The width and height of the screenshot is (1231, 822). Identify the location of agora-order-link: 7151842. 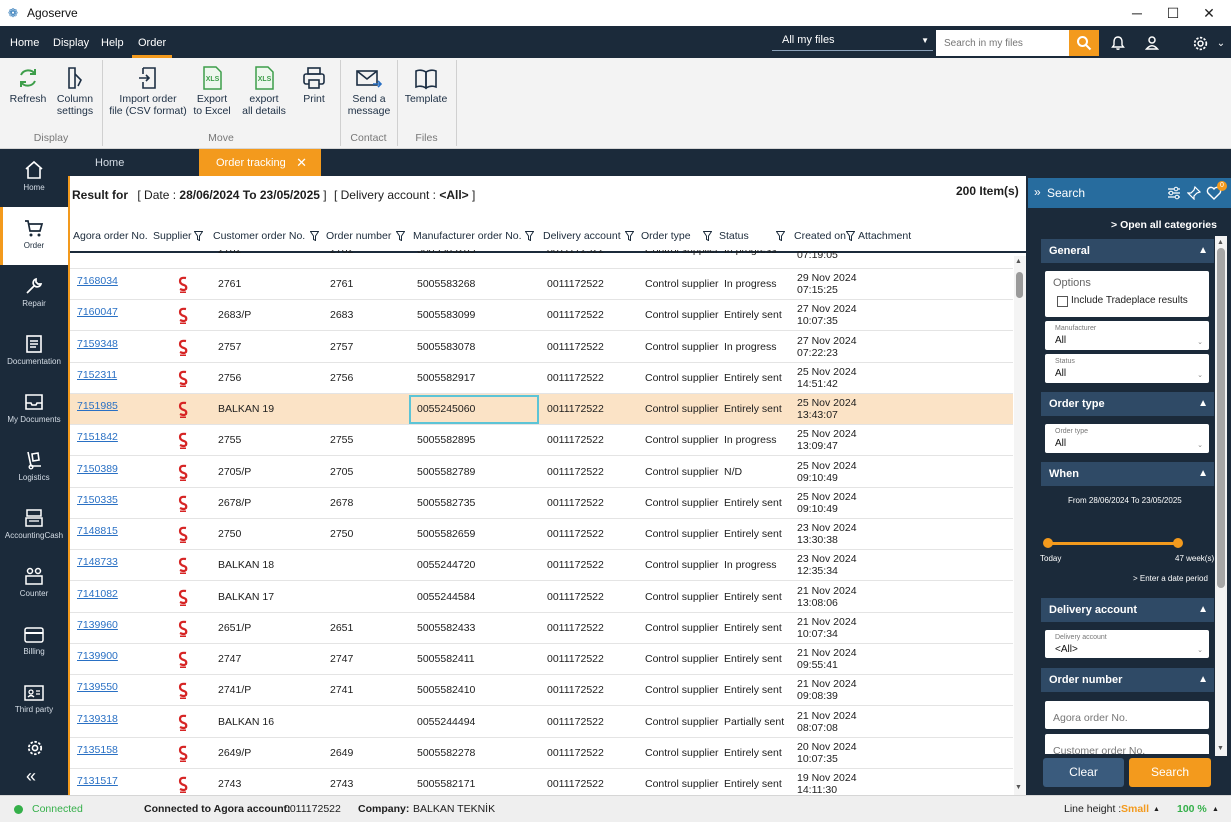
(97, 440).